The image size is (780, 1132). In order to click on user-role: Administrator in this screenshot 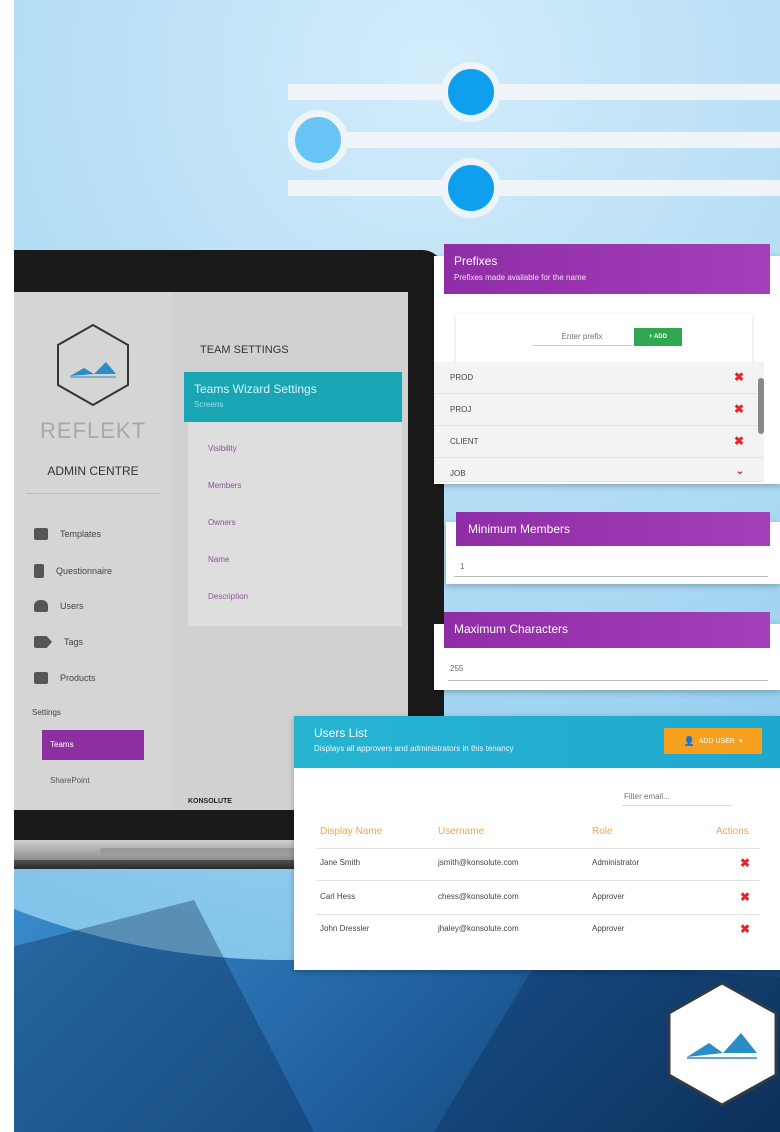, I will do `click(616, 862)`.